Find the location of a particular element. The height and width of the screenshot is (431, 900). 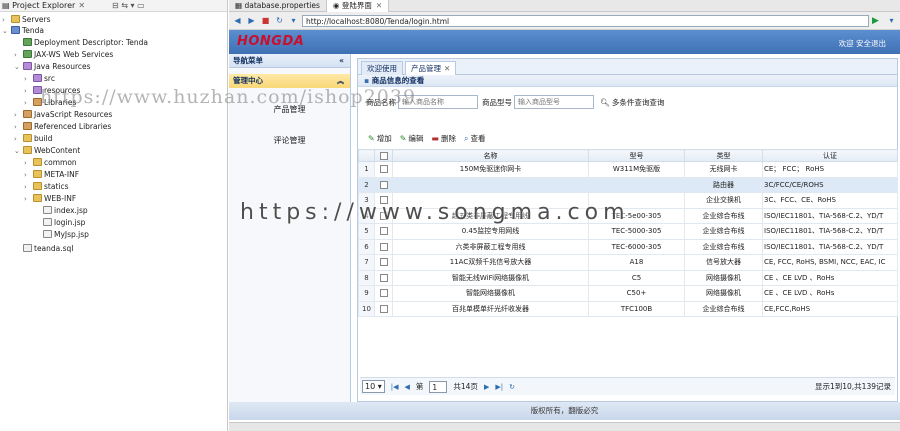

column-header-cert: 认证 is located at coordinates (830, 155).